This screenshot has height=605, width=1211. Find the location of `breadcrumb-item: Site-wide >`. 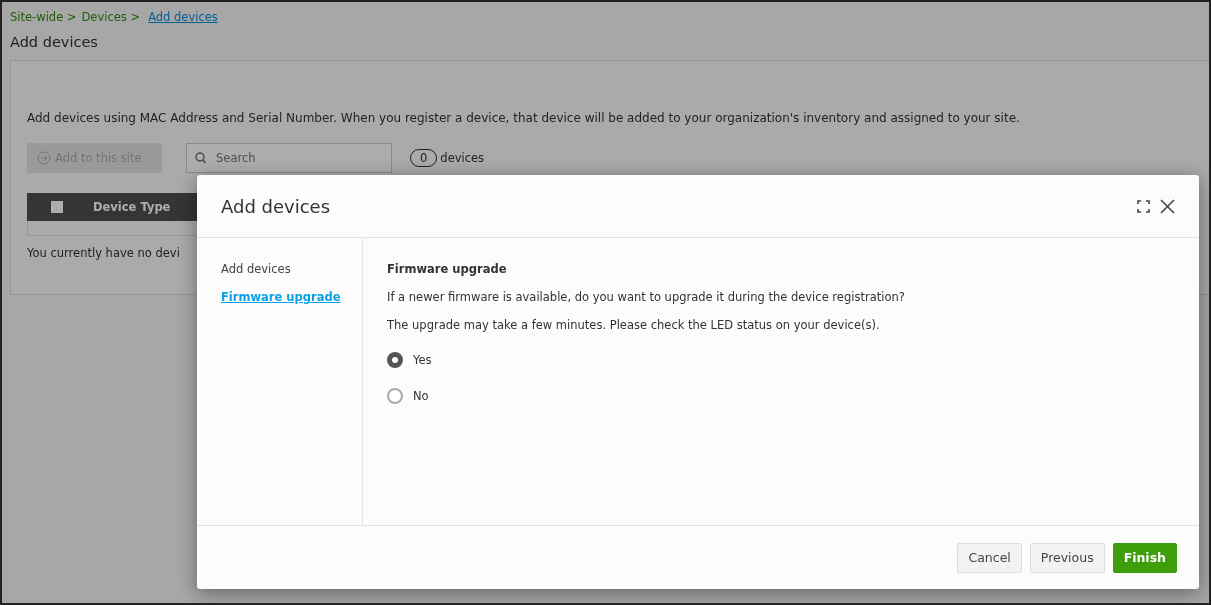

breadcrumb-item: Site-wide > is located at coordinates (43, 17).